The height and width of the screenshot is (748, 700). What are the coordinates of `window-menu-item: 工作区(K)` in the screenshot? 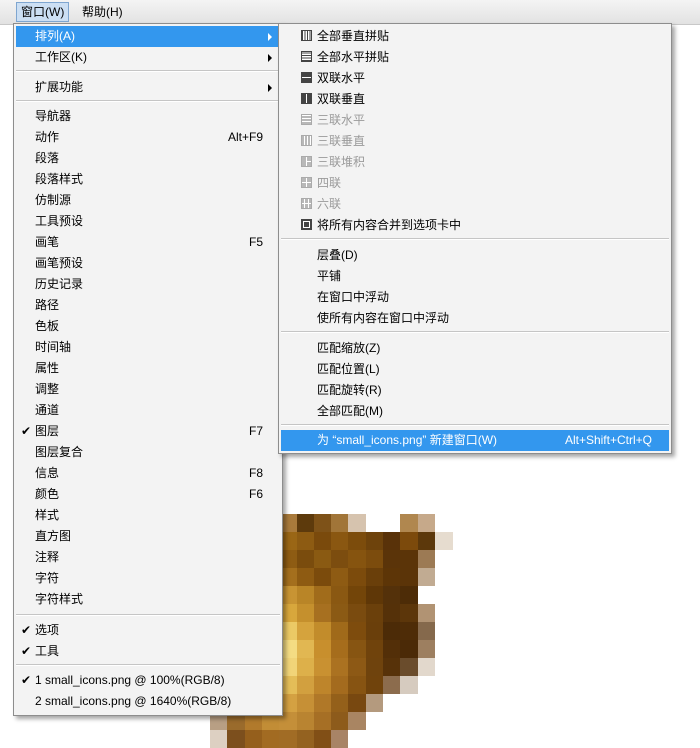 It's located at (148, 57).